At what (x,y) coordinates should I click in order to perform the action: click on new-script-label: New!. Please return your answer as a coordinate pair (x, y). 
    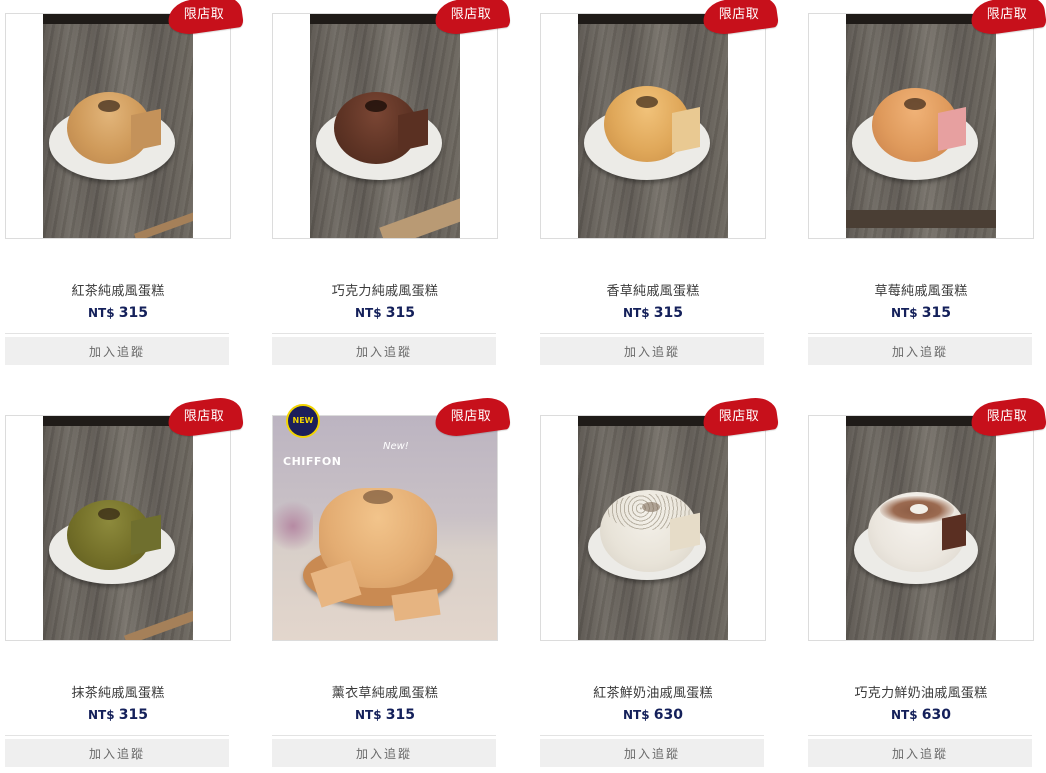
    Looking at the image, I should click on (396, 446).